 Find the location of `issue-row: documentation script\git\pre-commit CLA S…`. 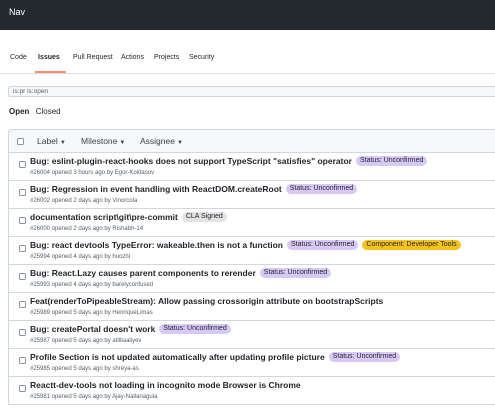

issue-row: documentation script\git\pre-commit CLA S… is located at coordinates (251, 223).